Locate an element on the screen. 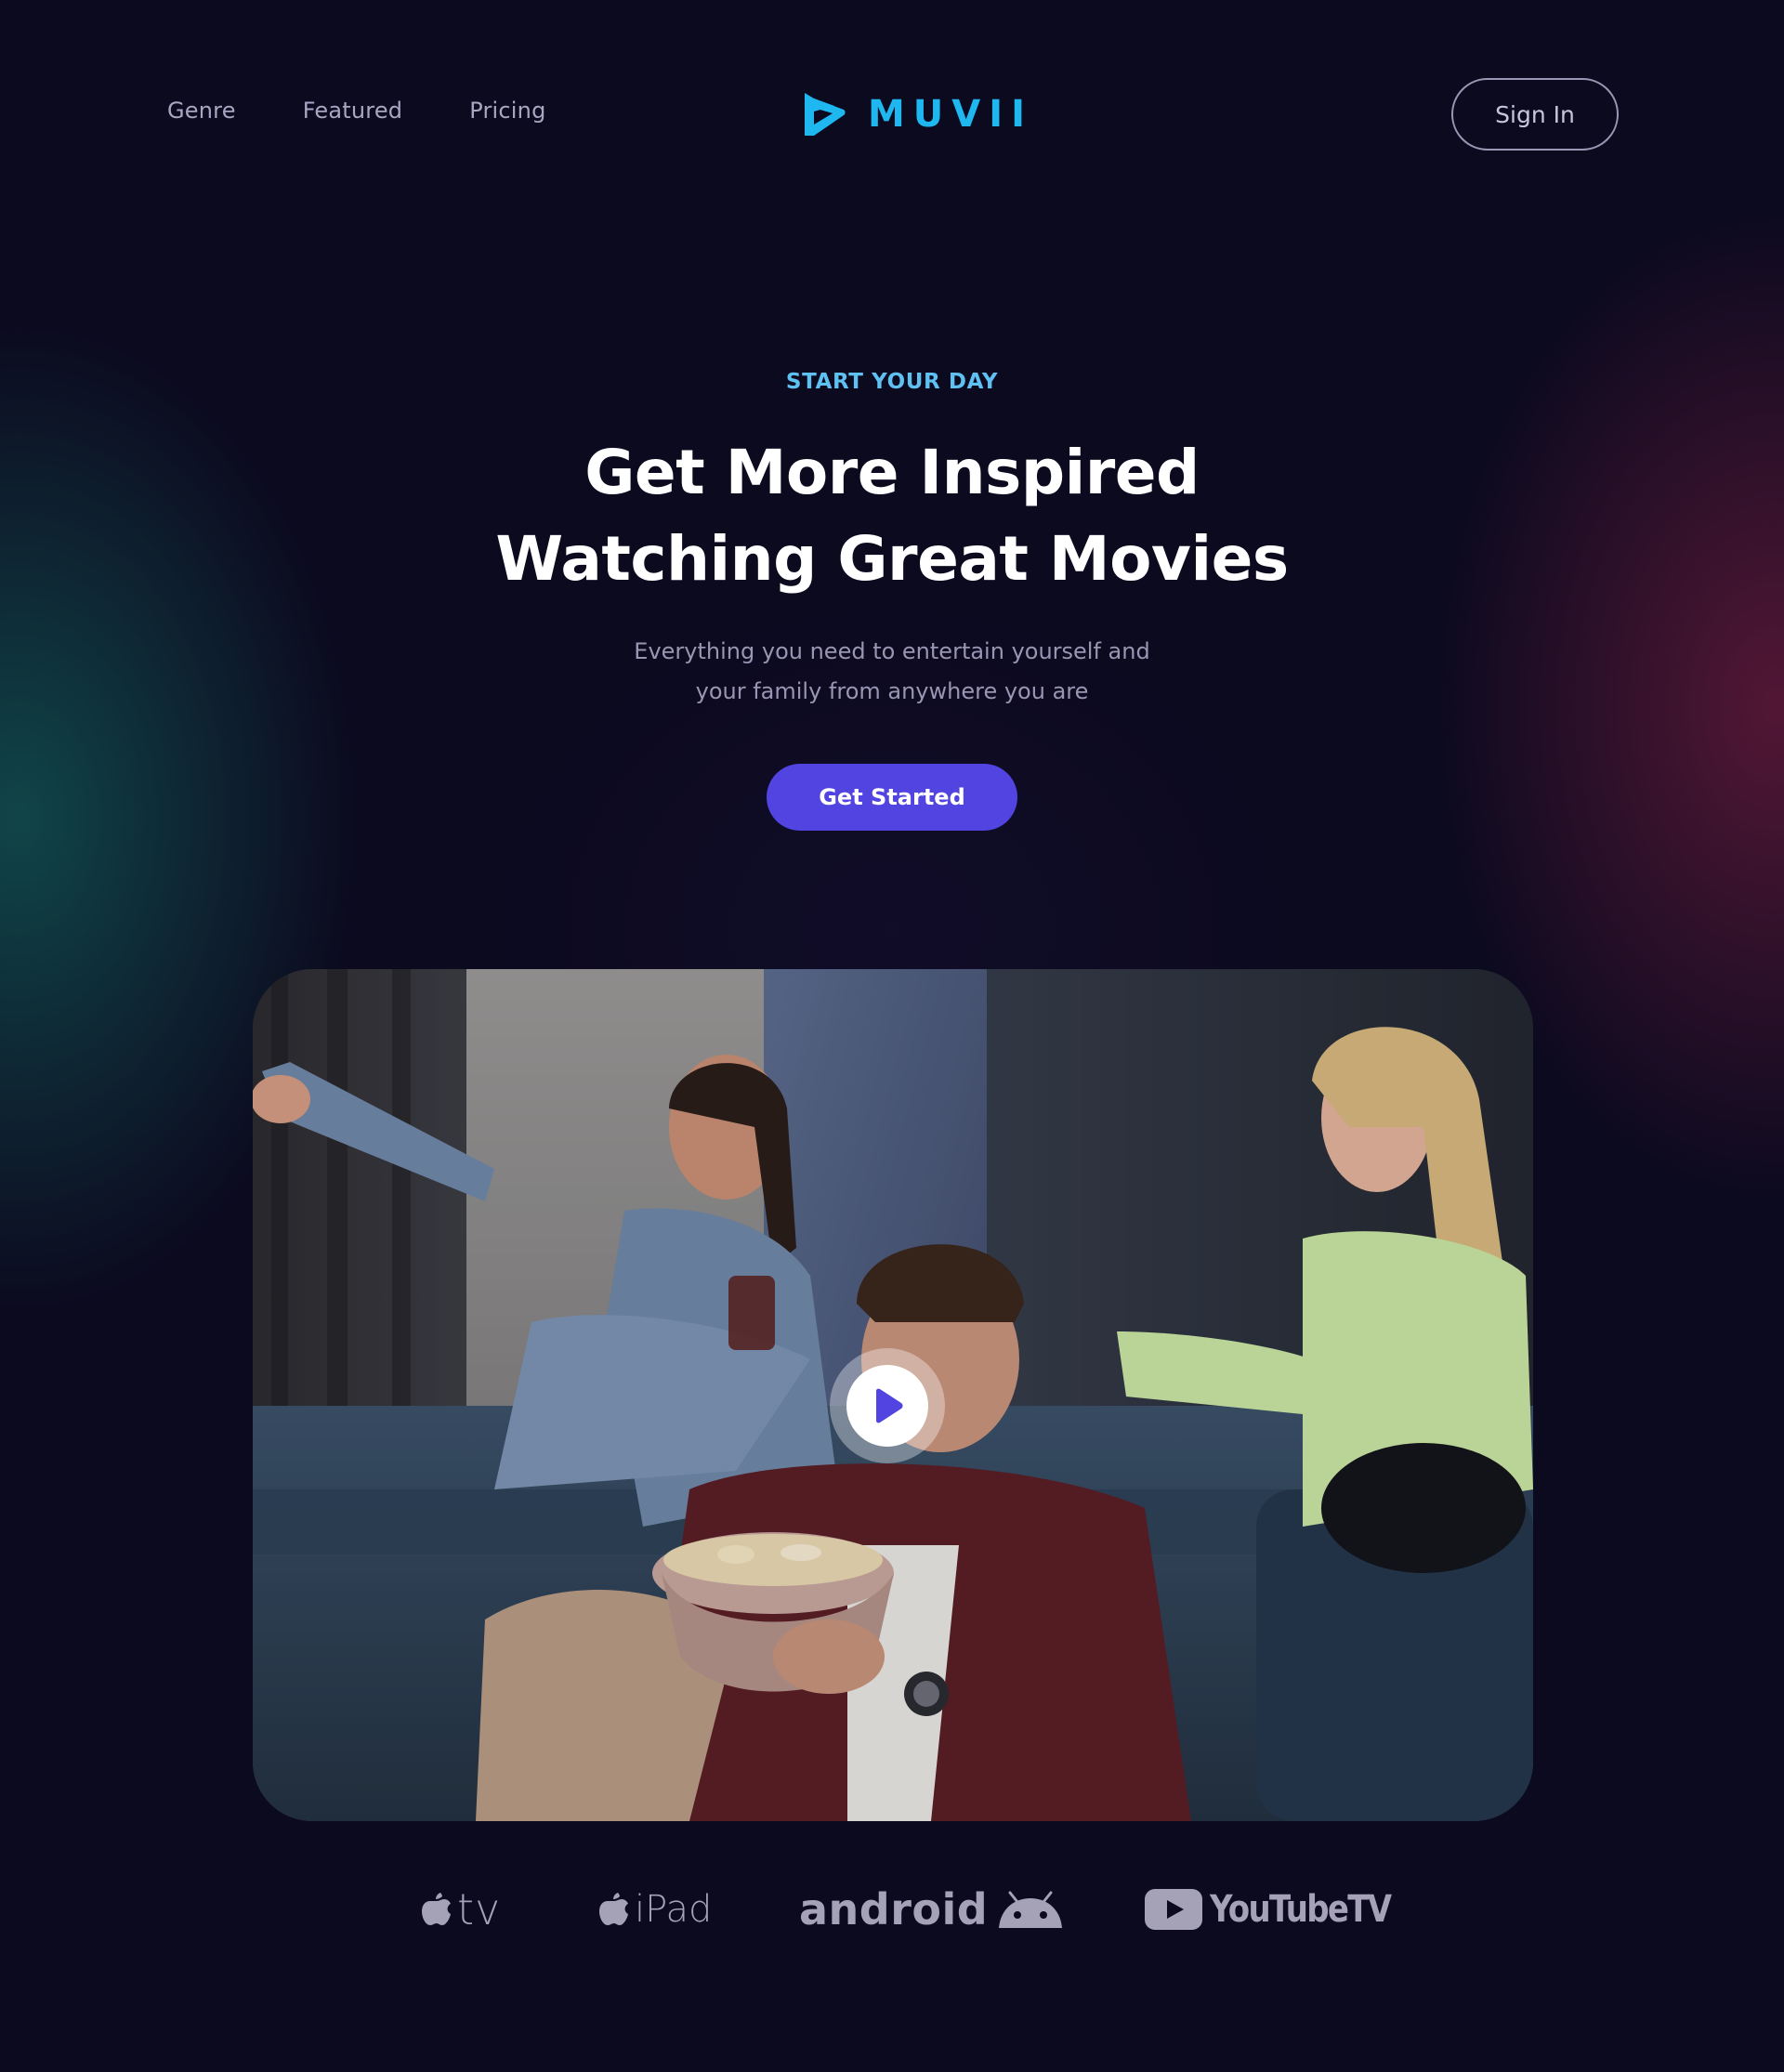 The image size is (1784, 2072). nav-featured: Featured is located at coordinates (353, 111).